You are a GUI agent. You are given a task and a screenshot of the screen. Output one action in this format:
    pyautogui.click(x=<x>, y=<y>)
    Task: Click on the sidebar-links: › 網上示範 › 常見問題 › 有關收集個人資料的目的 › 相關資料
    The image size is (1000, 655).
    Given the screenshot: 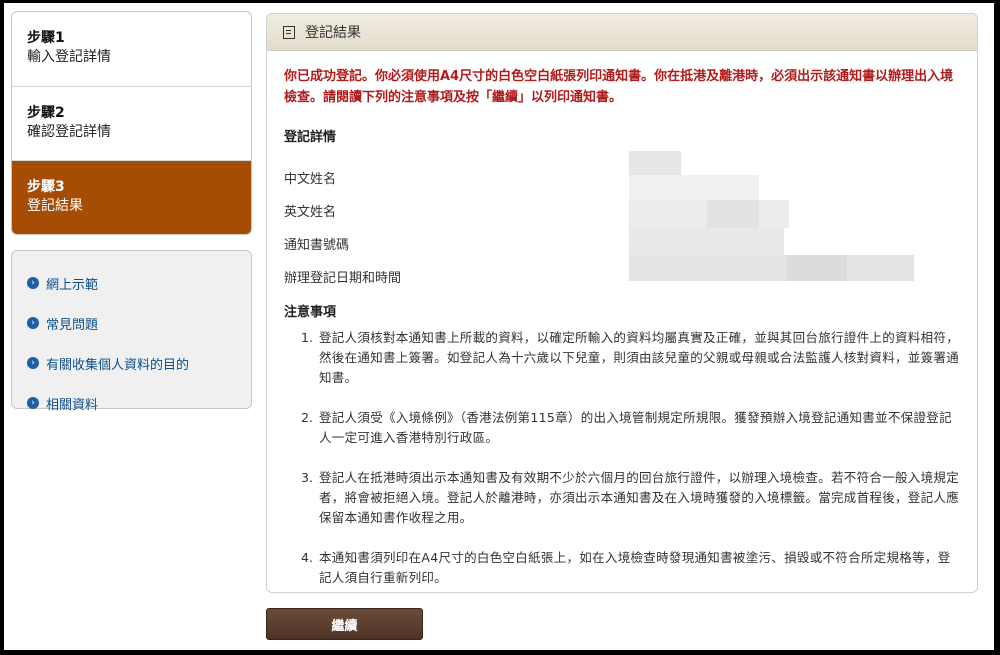 What is the action you would take?
    pyautogui.click(x=131, y=331)
    